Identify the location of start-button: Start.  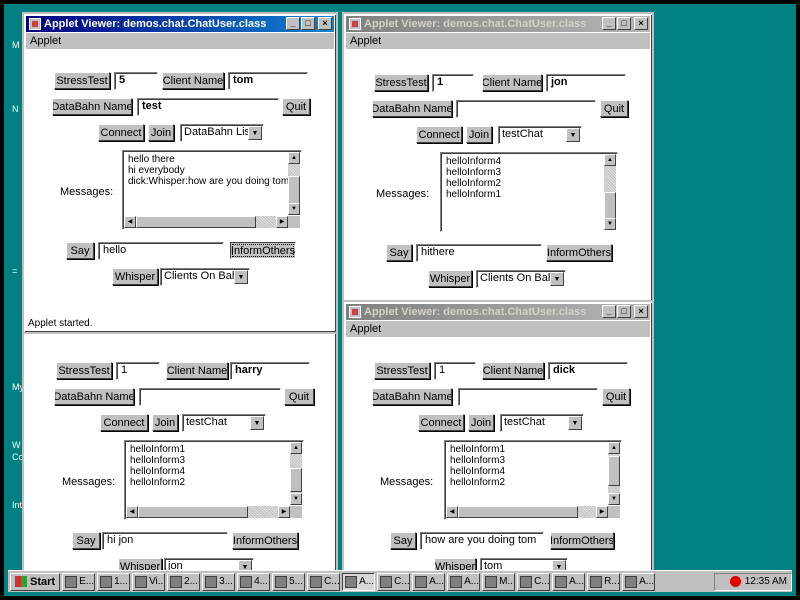
(35, 581).